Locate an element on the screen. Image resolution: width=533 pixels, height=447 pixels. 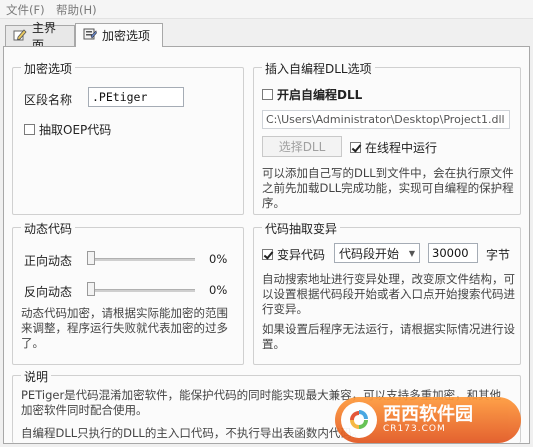
byte-unit-label: 字节 is located at coordinates (498, 255).